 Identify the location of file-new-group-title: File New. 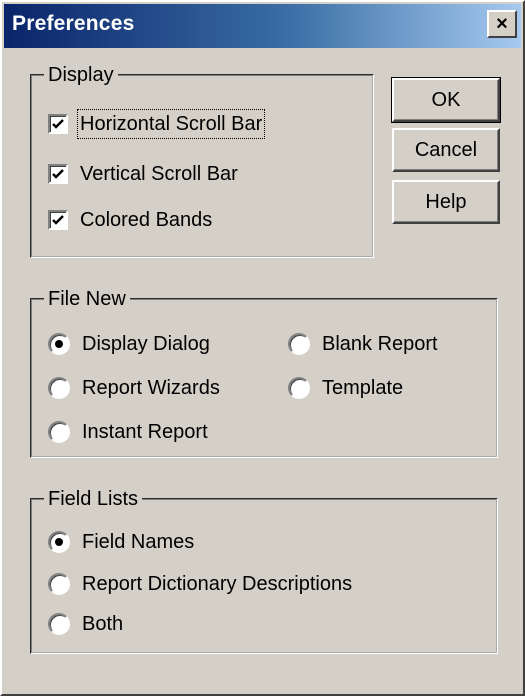
(87, 299).